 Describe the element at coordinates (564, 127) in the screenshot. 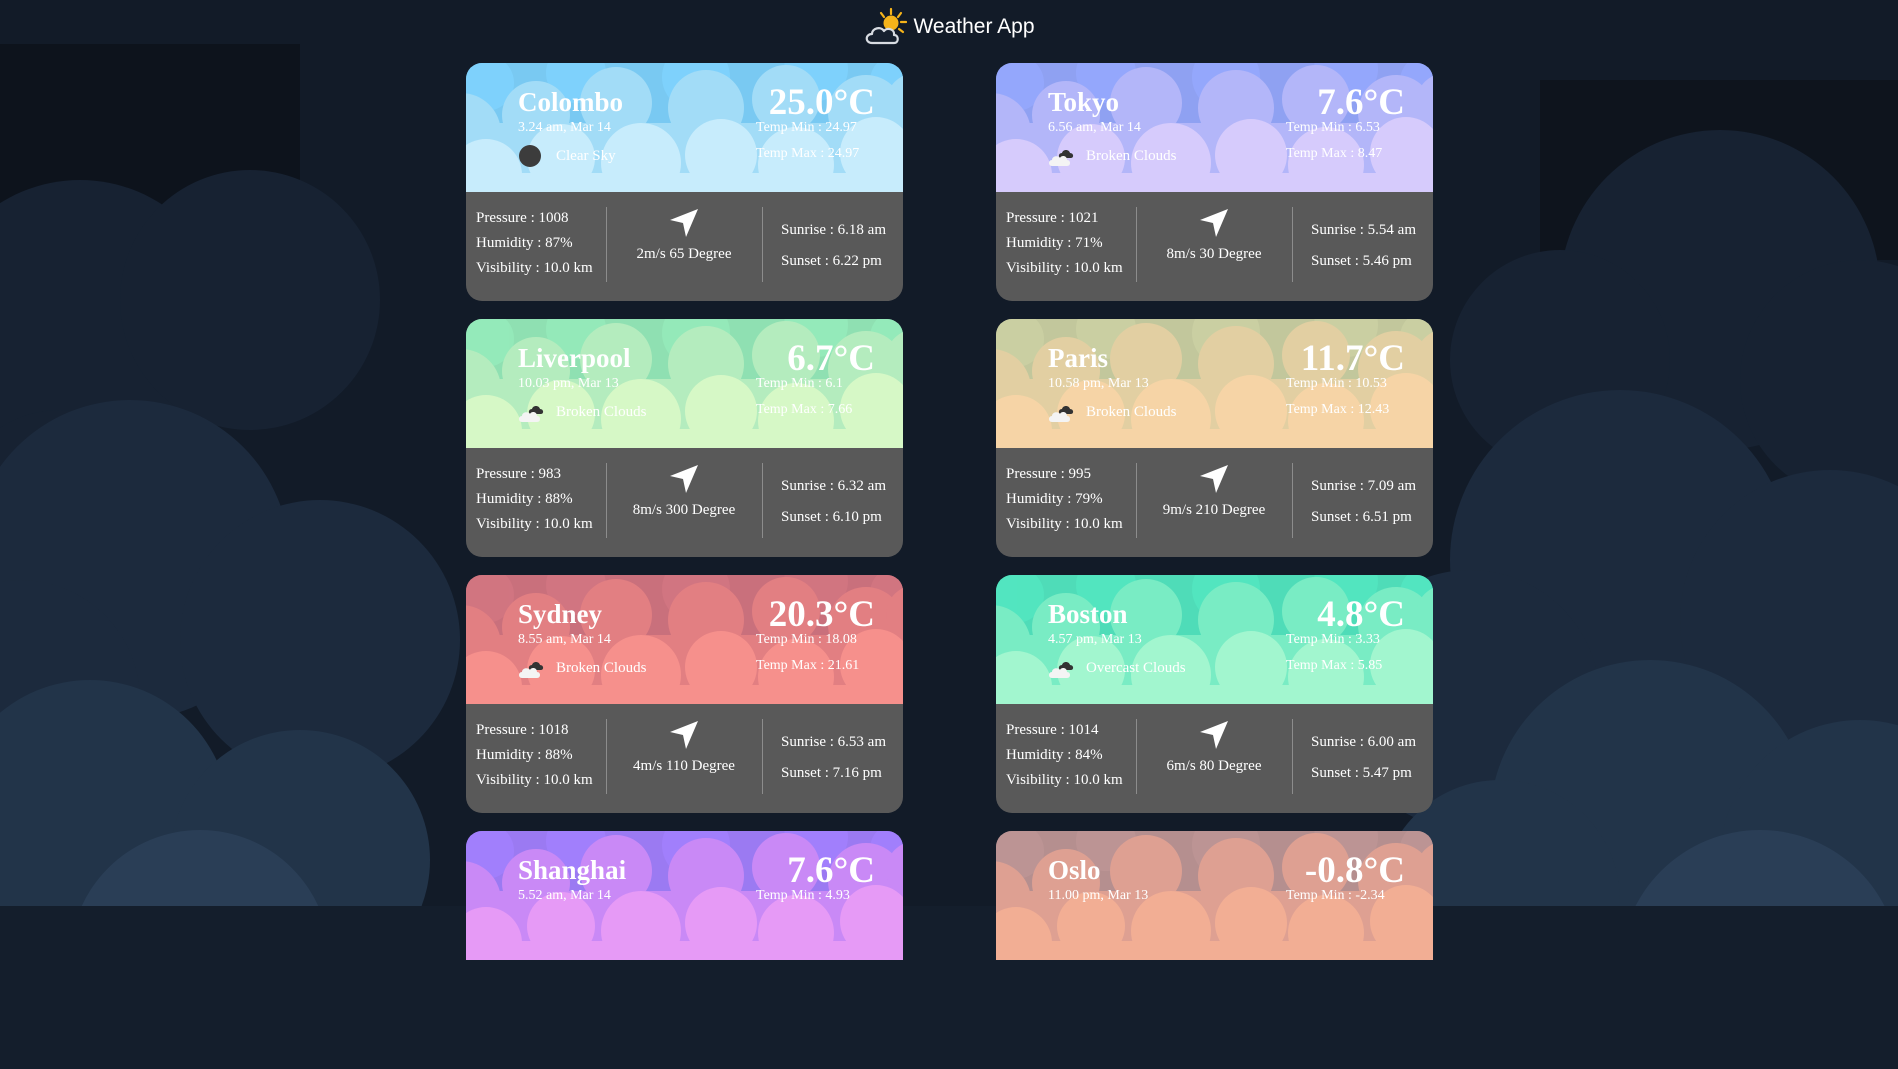

I see `local-time: 3.24 am, Mar 14` at that location.